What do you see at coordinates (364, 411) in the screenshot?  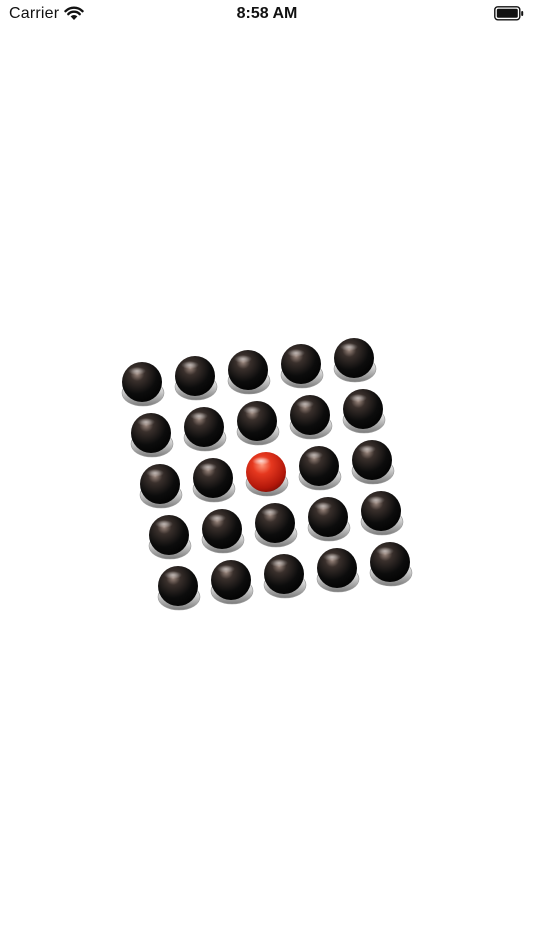 I see `board-piece-black-r2-c5` at bounding box center [364, 411].